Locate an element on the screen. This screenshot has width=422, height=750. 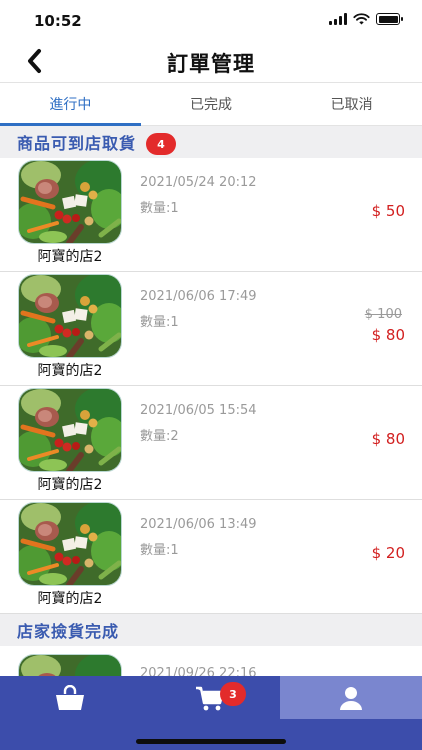
nav-profile is located at coordinates (351, 697).